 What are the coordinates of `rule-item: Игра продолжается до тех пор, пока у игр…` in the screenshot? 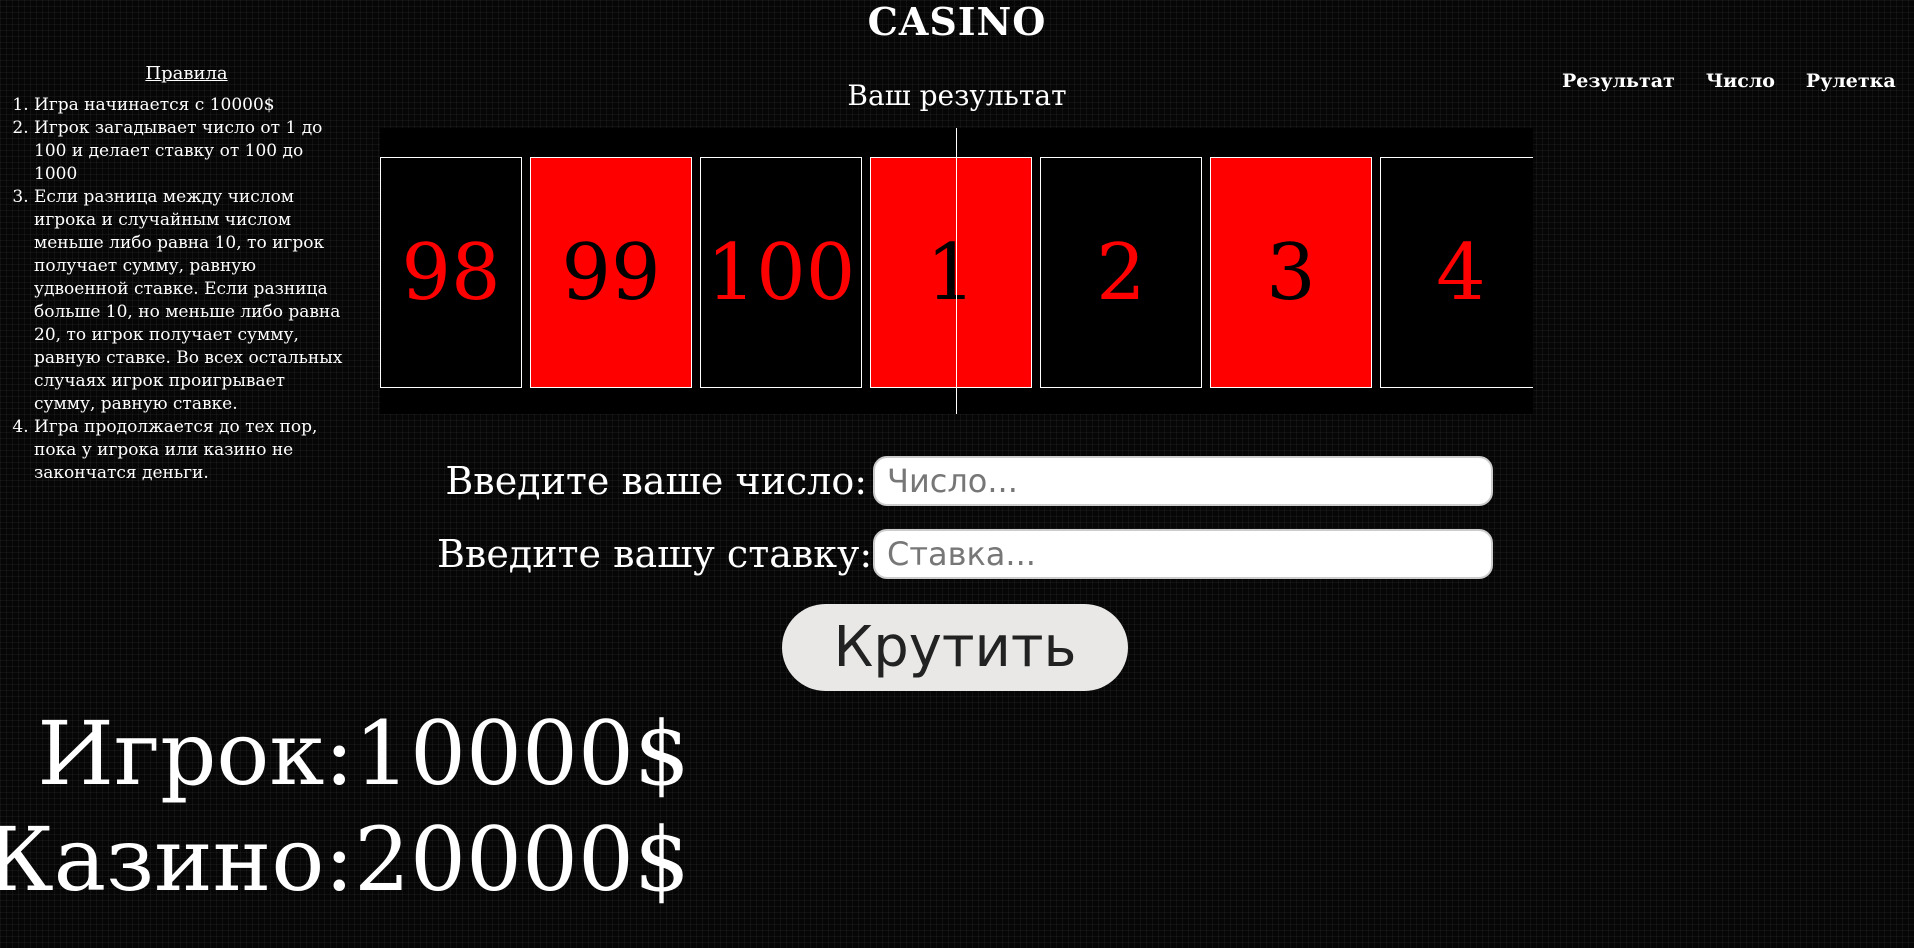 It's located at (189, 450).